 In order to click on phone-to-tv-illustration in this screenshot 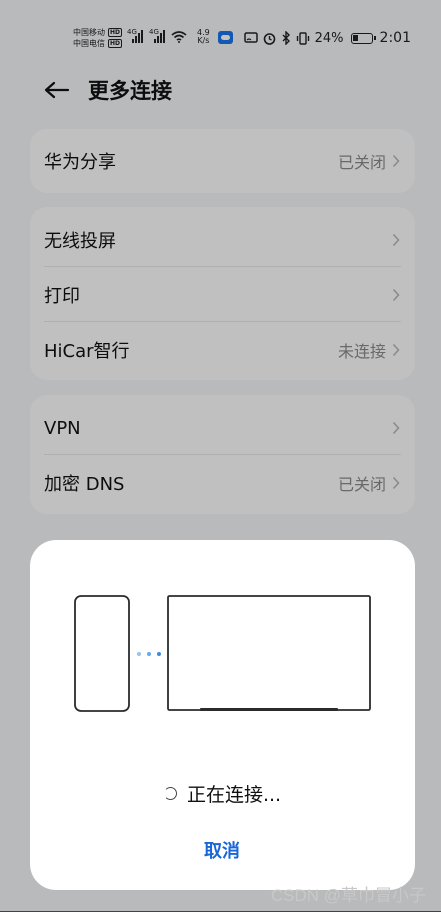, I will do `click(222, 653)`.